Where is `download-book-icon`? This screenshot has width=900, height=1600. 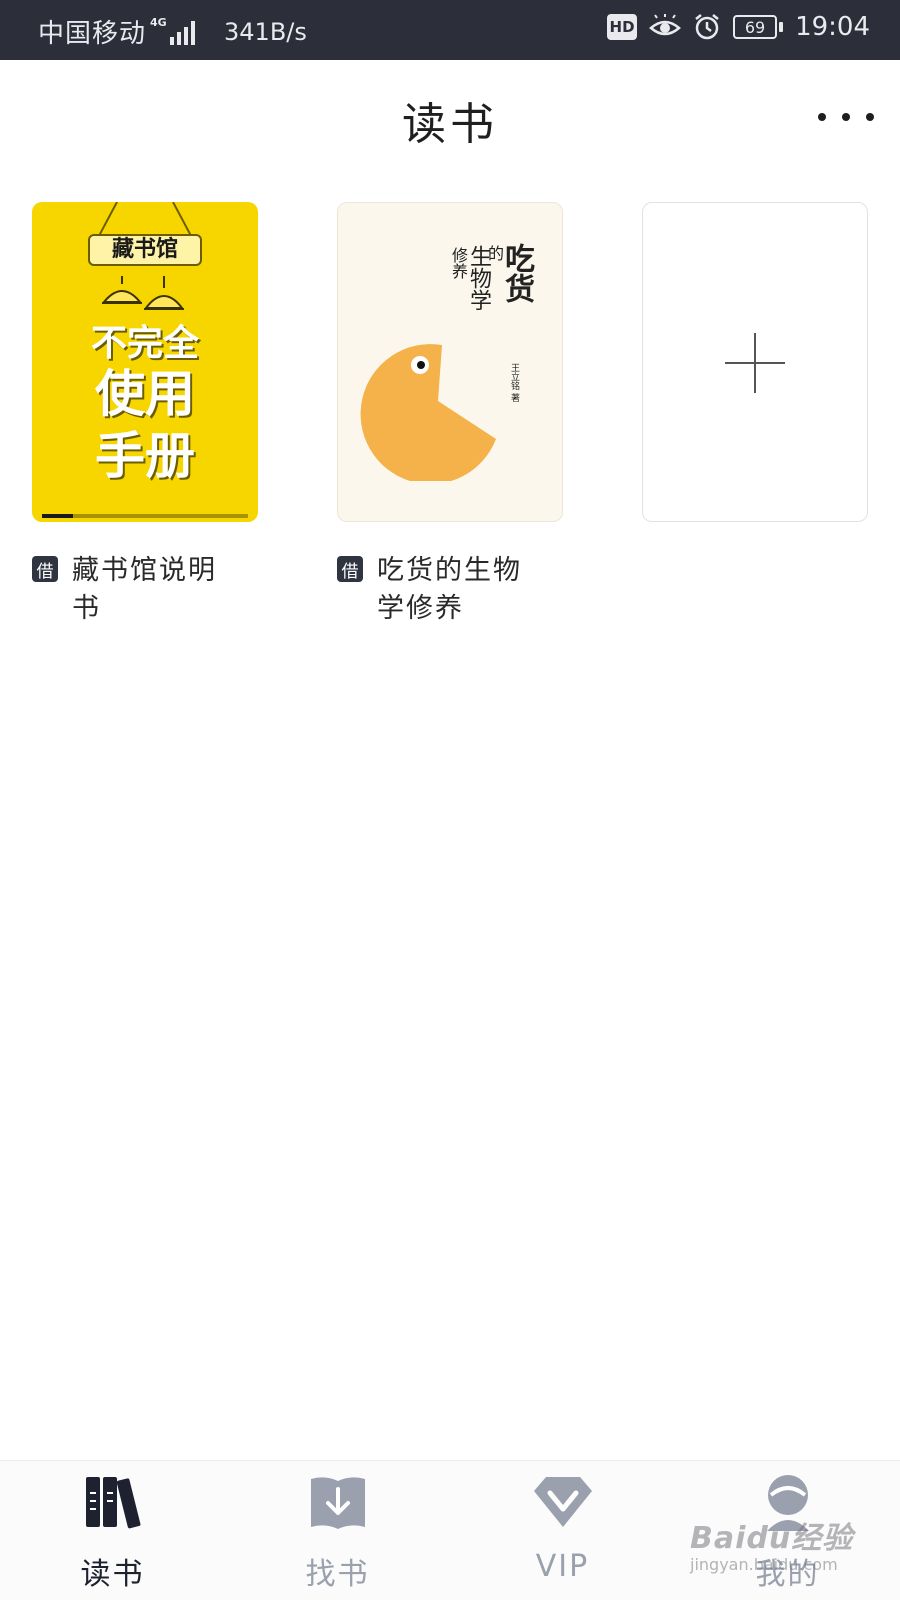
download-book-icon is located at coordinates (338, 1503).